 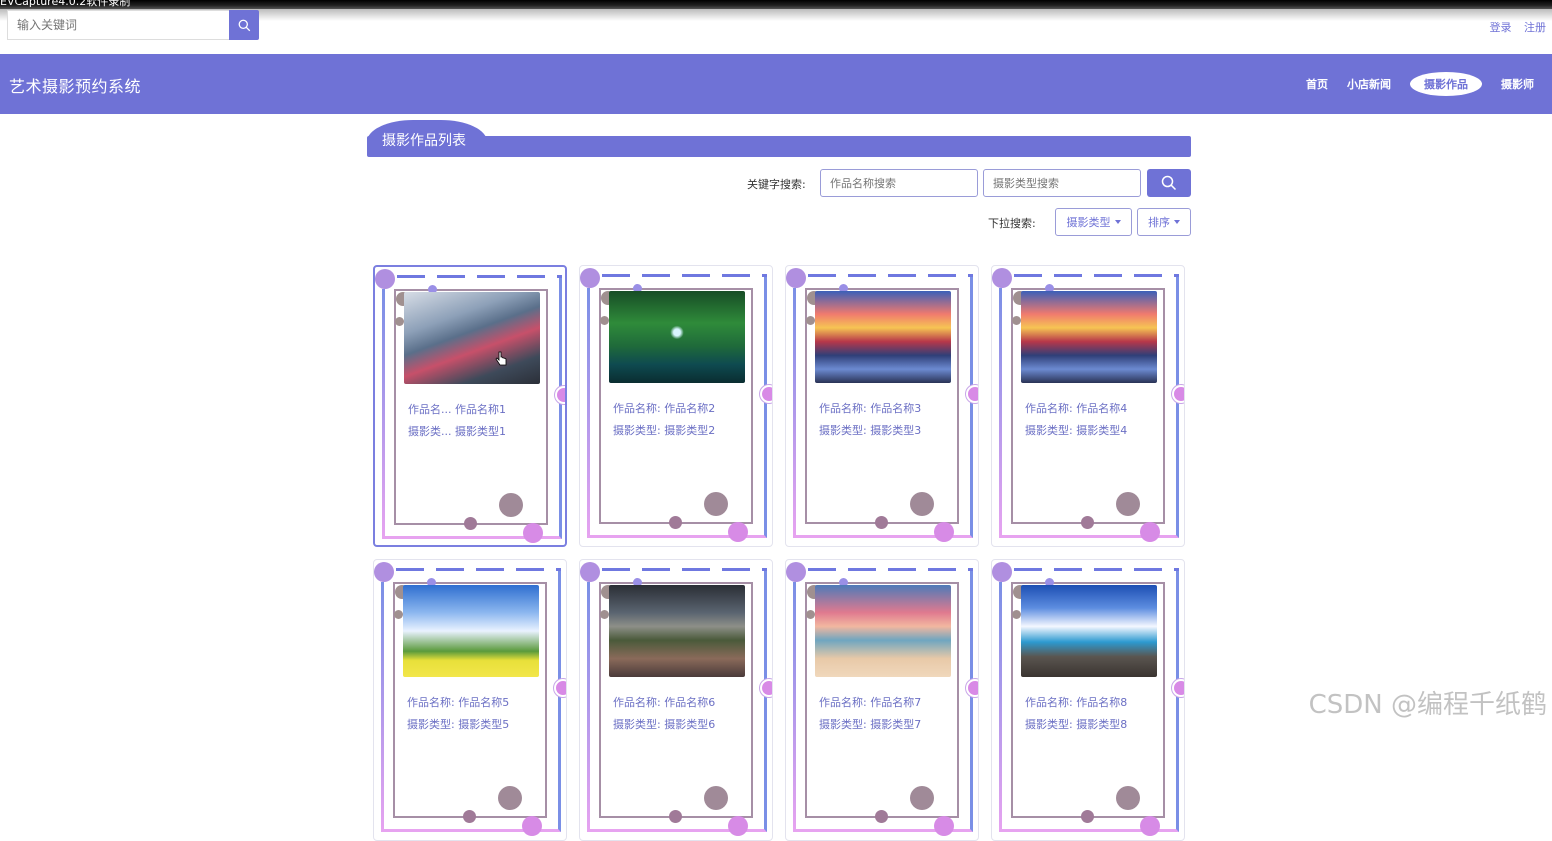 I want to click on nav-works: 摄影作品, so click(x=1446, y=84).